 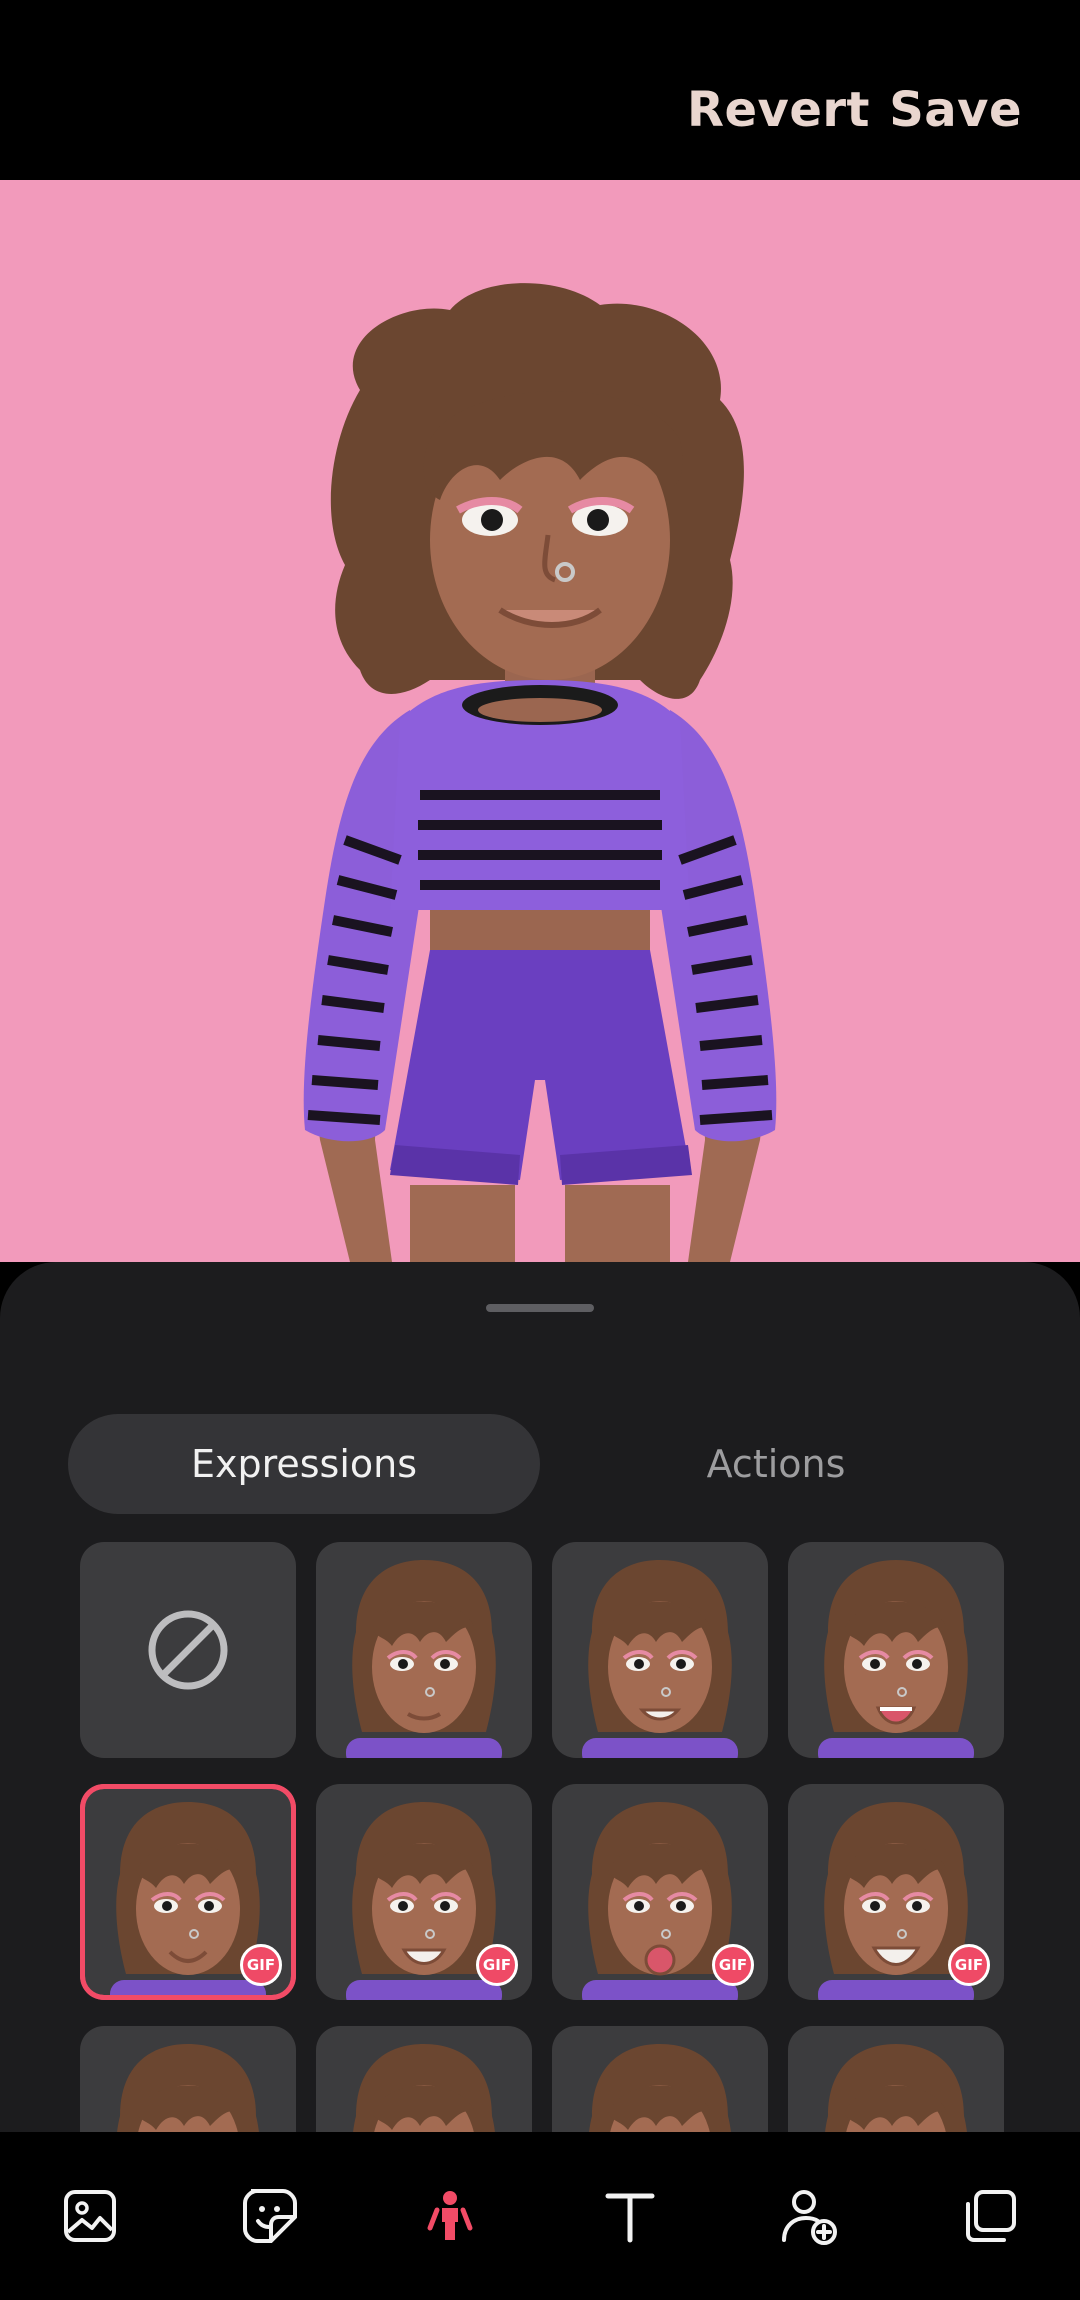 I want to click on sticker-icon, so click(x=270, y=2216).